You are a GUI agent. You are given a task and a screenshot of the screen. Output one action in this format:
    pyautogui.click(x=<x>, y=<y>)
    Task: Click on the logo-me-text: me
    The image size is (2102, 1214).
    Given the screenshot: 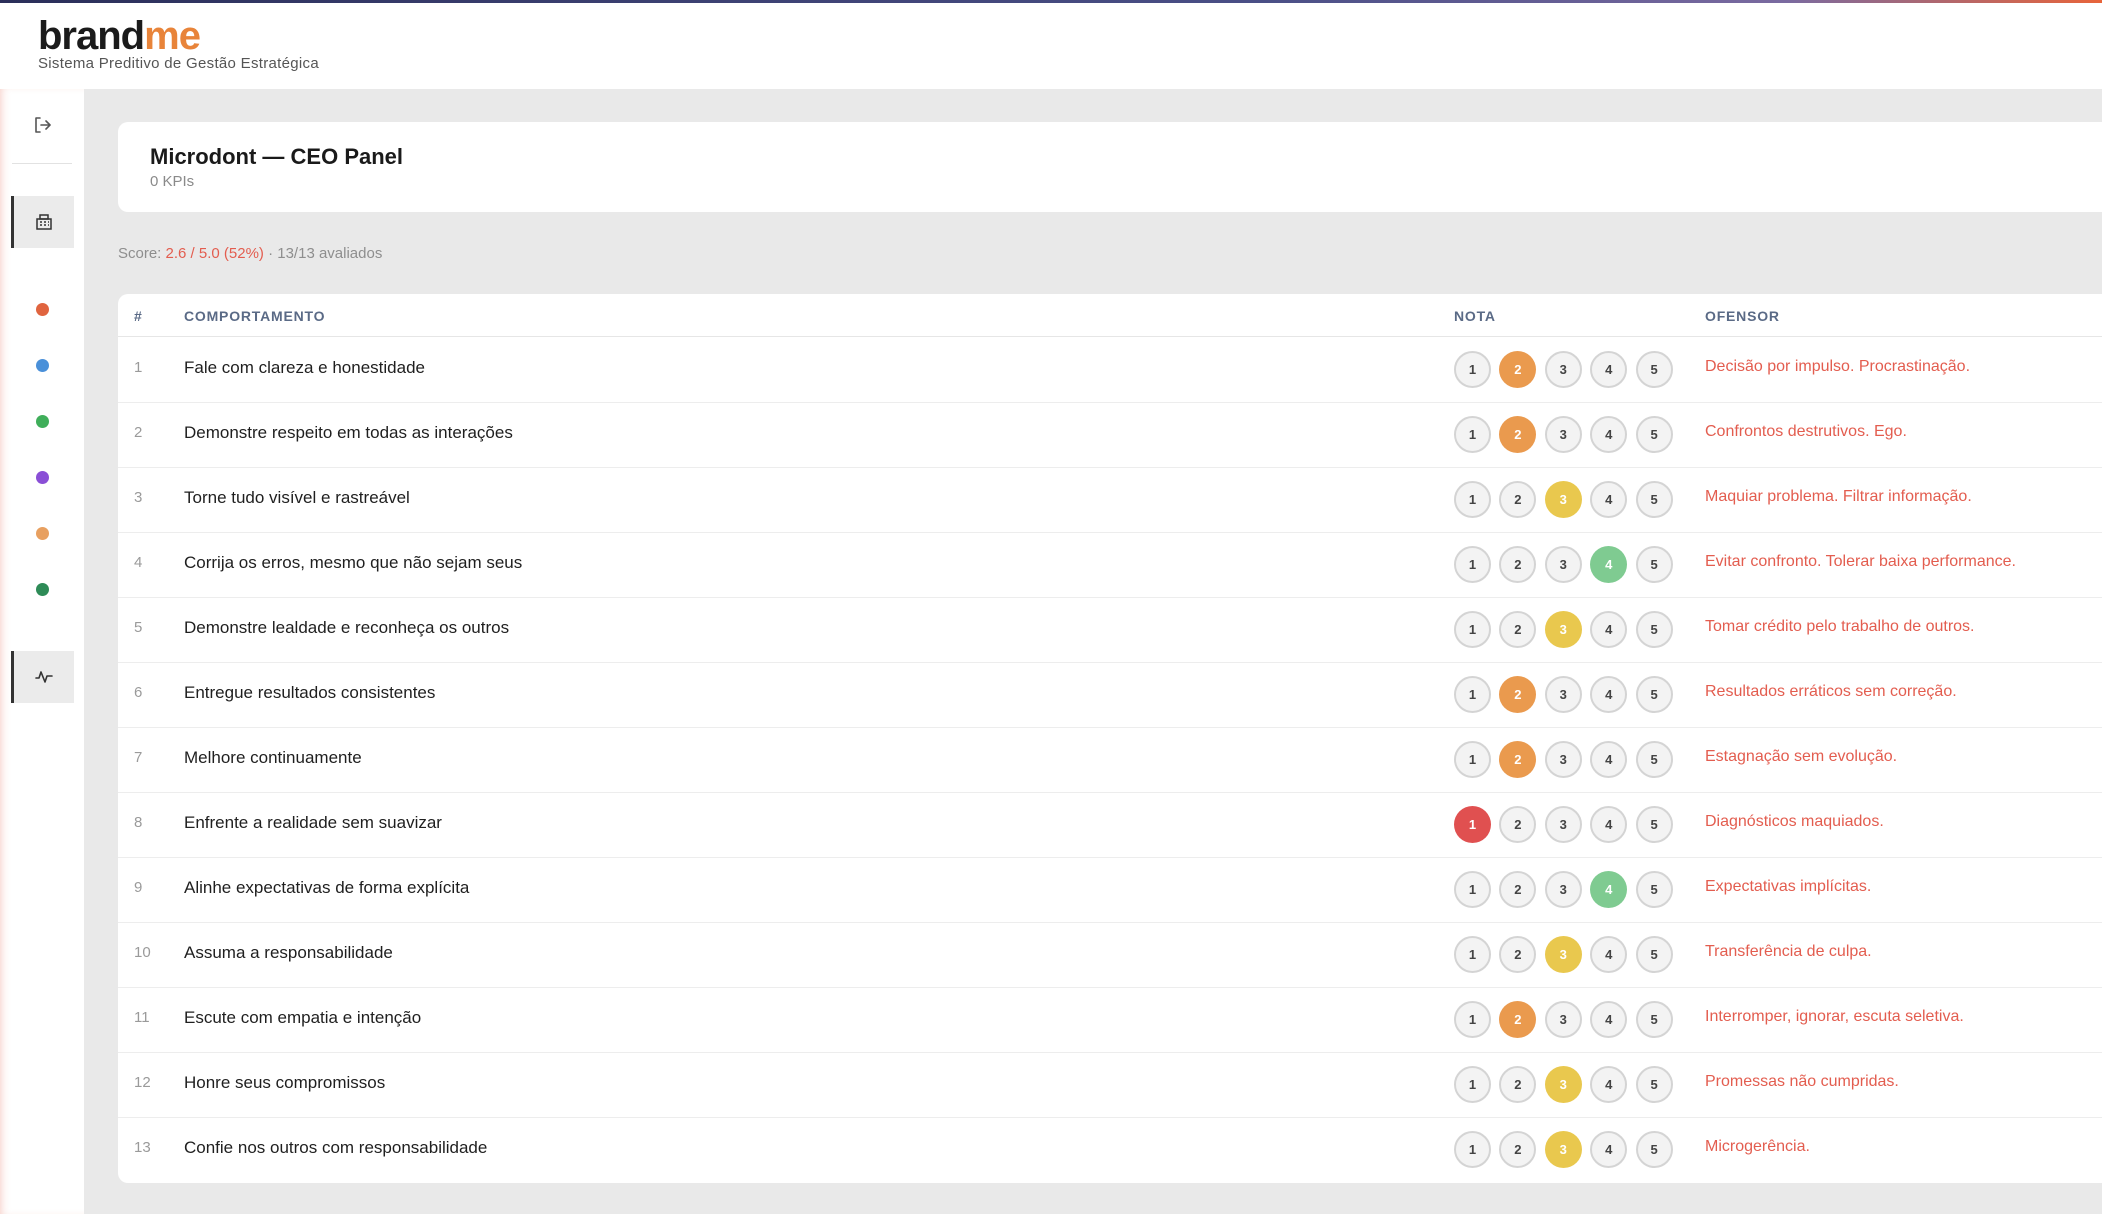 What is the action you would take?
    pyautogui.click(x=172, y=36)
    